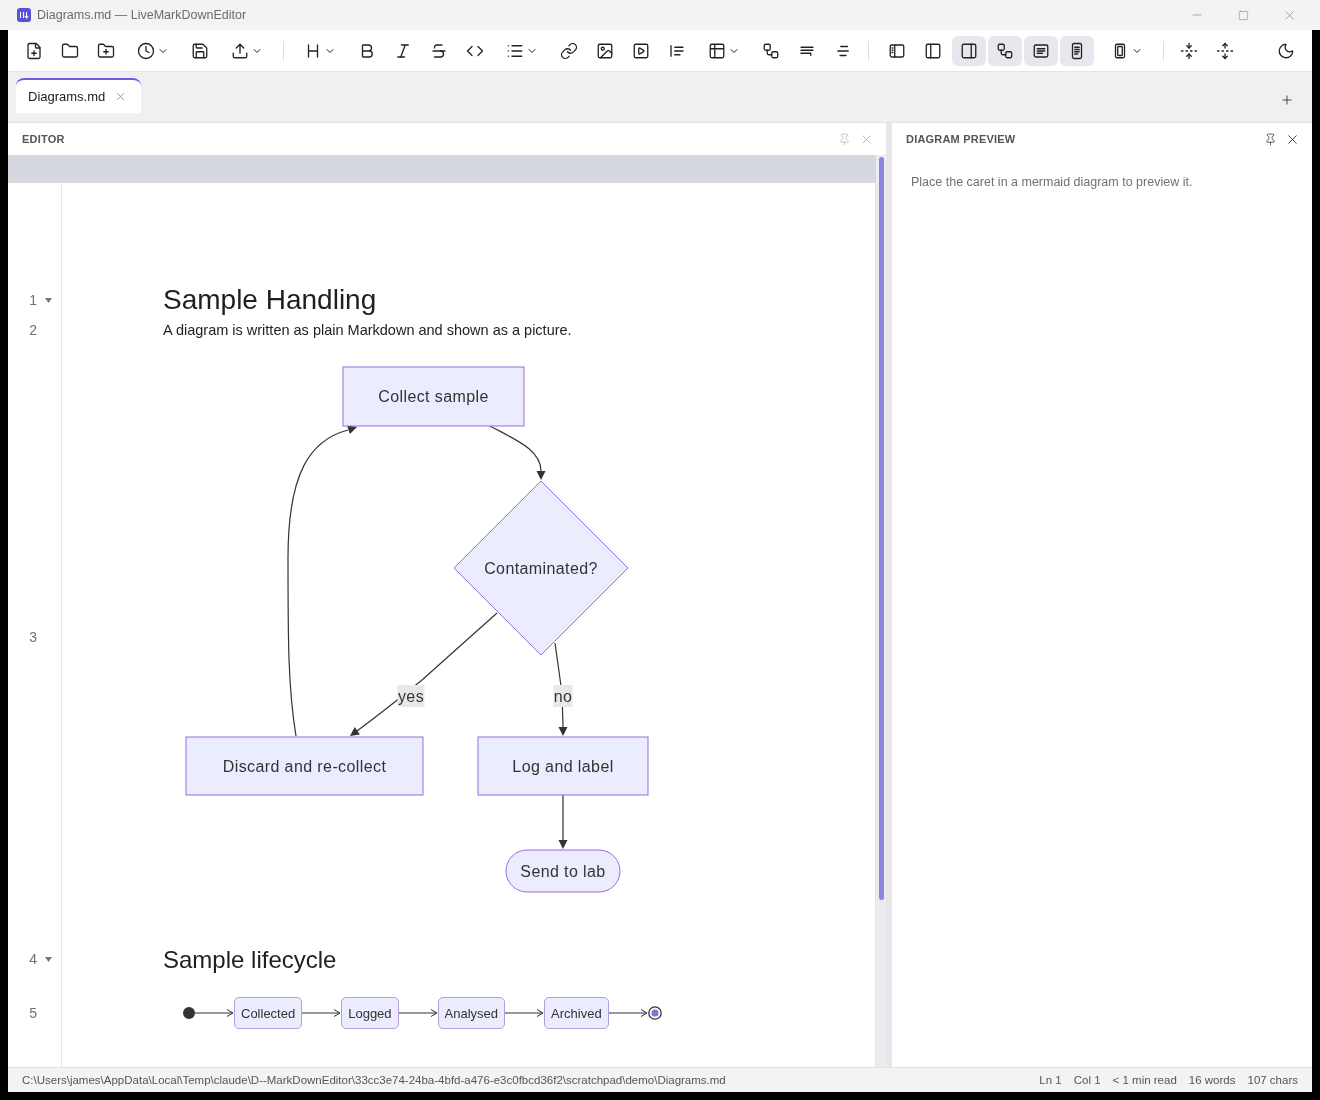 The image size is (1320, 1100). Describe the element at coordinates (1272, 1080) in the screenshot. I see `status-text: 107 chars` at that location.